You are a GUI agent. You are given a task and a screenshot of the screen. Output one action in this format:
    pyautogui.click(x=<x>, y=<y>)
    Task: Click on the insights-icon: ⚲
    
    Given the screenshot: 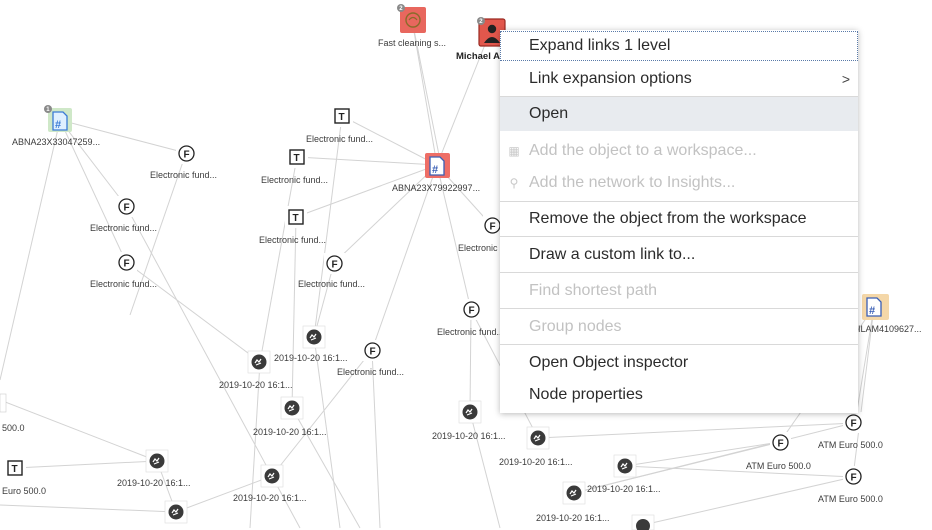 What is the action you would take?
    pyautogui.click(x=514, y=183)
    